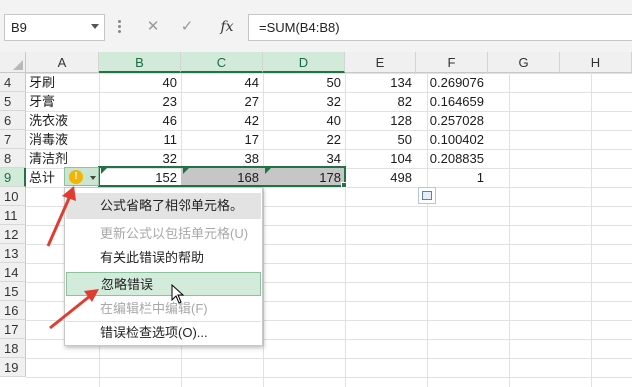 Image resolution: width=632 pixels, height=387 pixels. I want to click on cell-b5: 23, so click(140, 101).